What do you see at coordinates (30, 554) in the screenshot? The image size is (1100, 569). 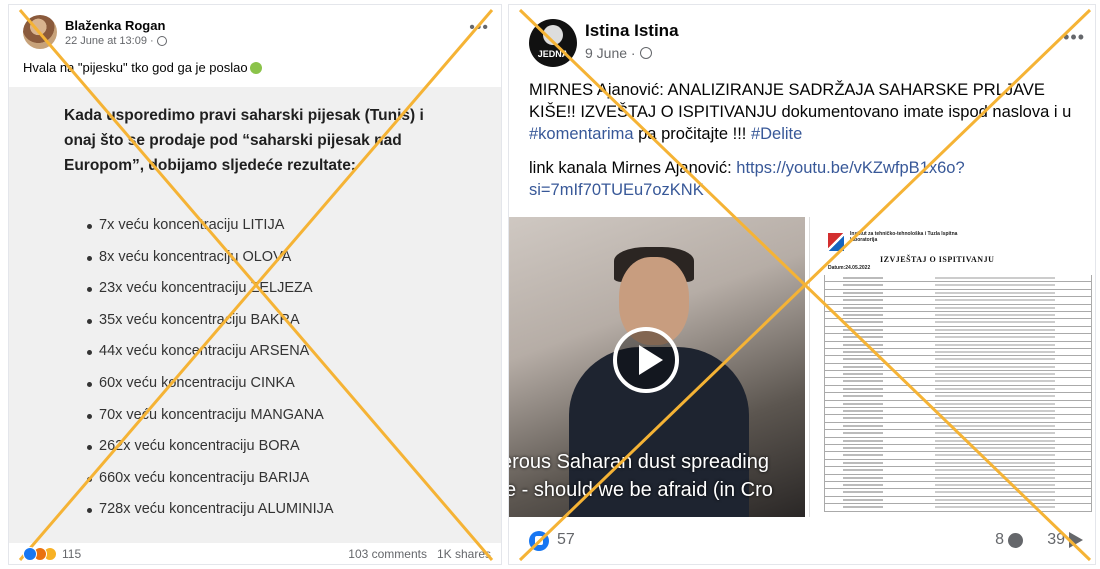 I see `like-reaction-icon` at bounding box center [30, 554].